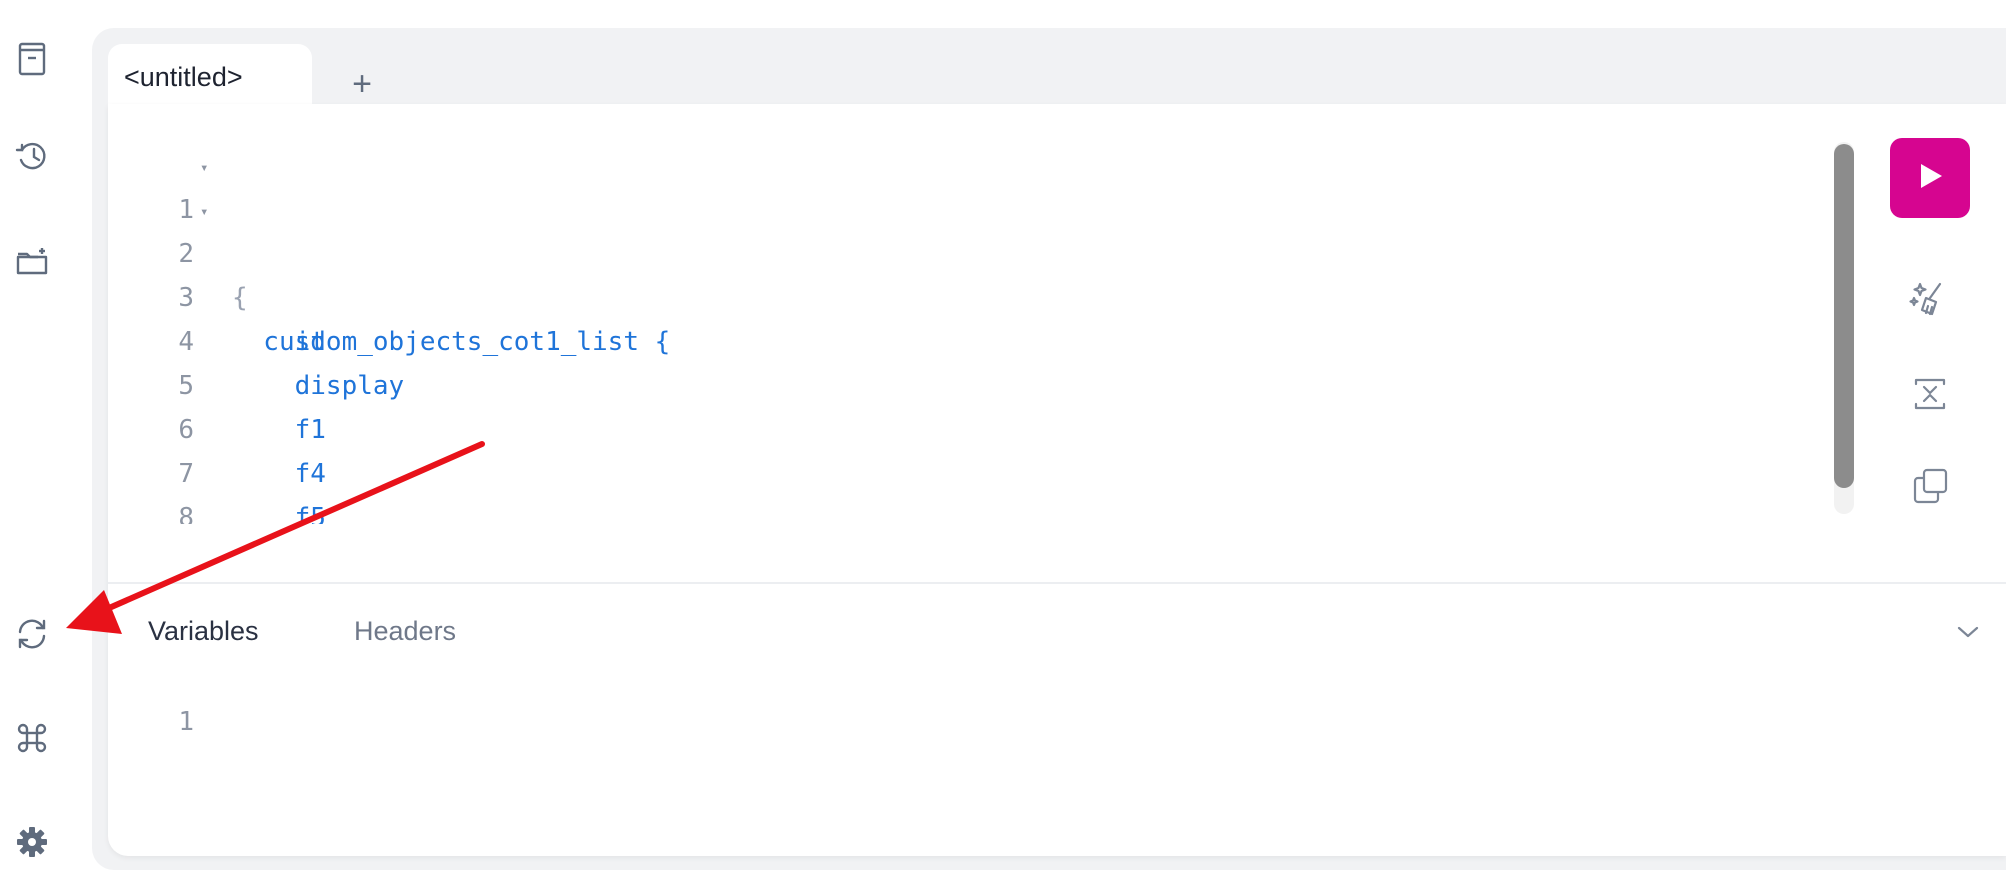  Describe the element at coordinates (958, 338) in the screenshot. I see `code-line: 4 display` at that location.